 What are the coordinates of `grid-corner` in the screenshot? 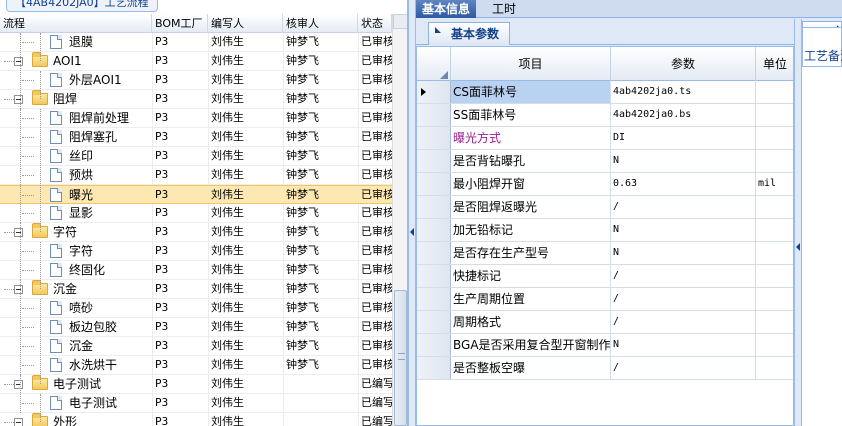 It's located at (434, 64).